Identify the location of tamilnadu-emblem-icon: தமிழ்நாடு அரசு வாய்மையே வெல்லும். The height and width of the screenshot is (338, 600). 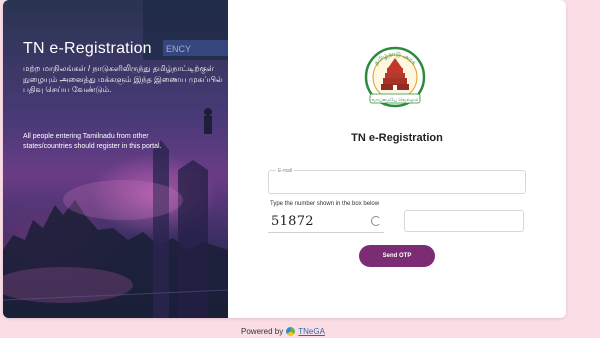
(395, 77).